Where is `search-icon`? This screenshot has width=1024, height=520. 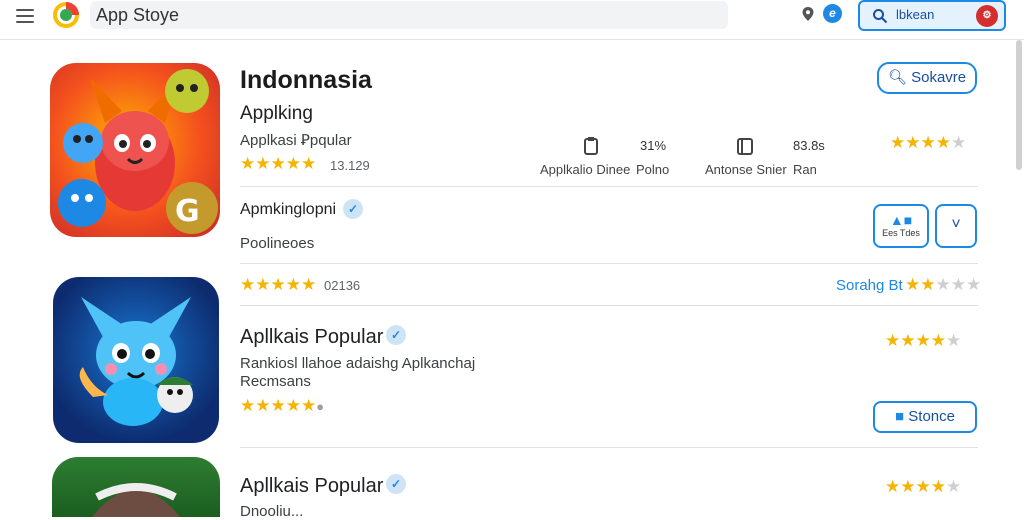 search-icon is located at coordinates (880, 16).